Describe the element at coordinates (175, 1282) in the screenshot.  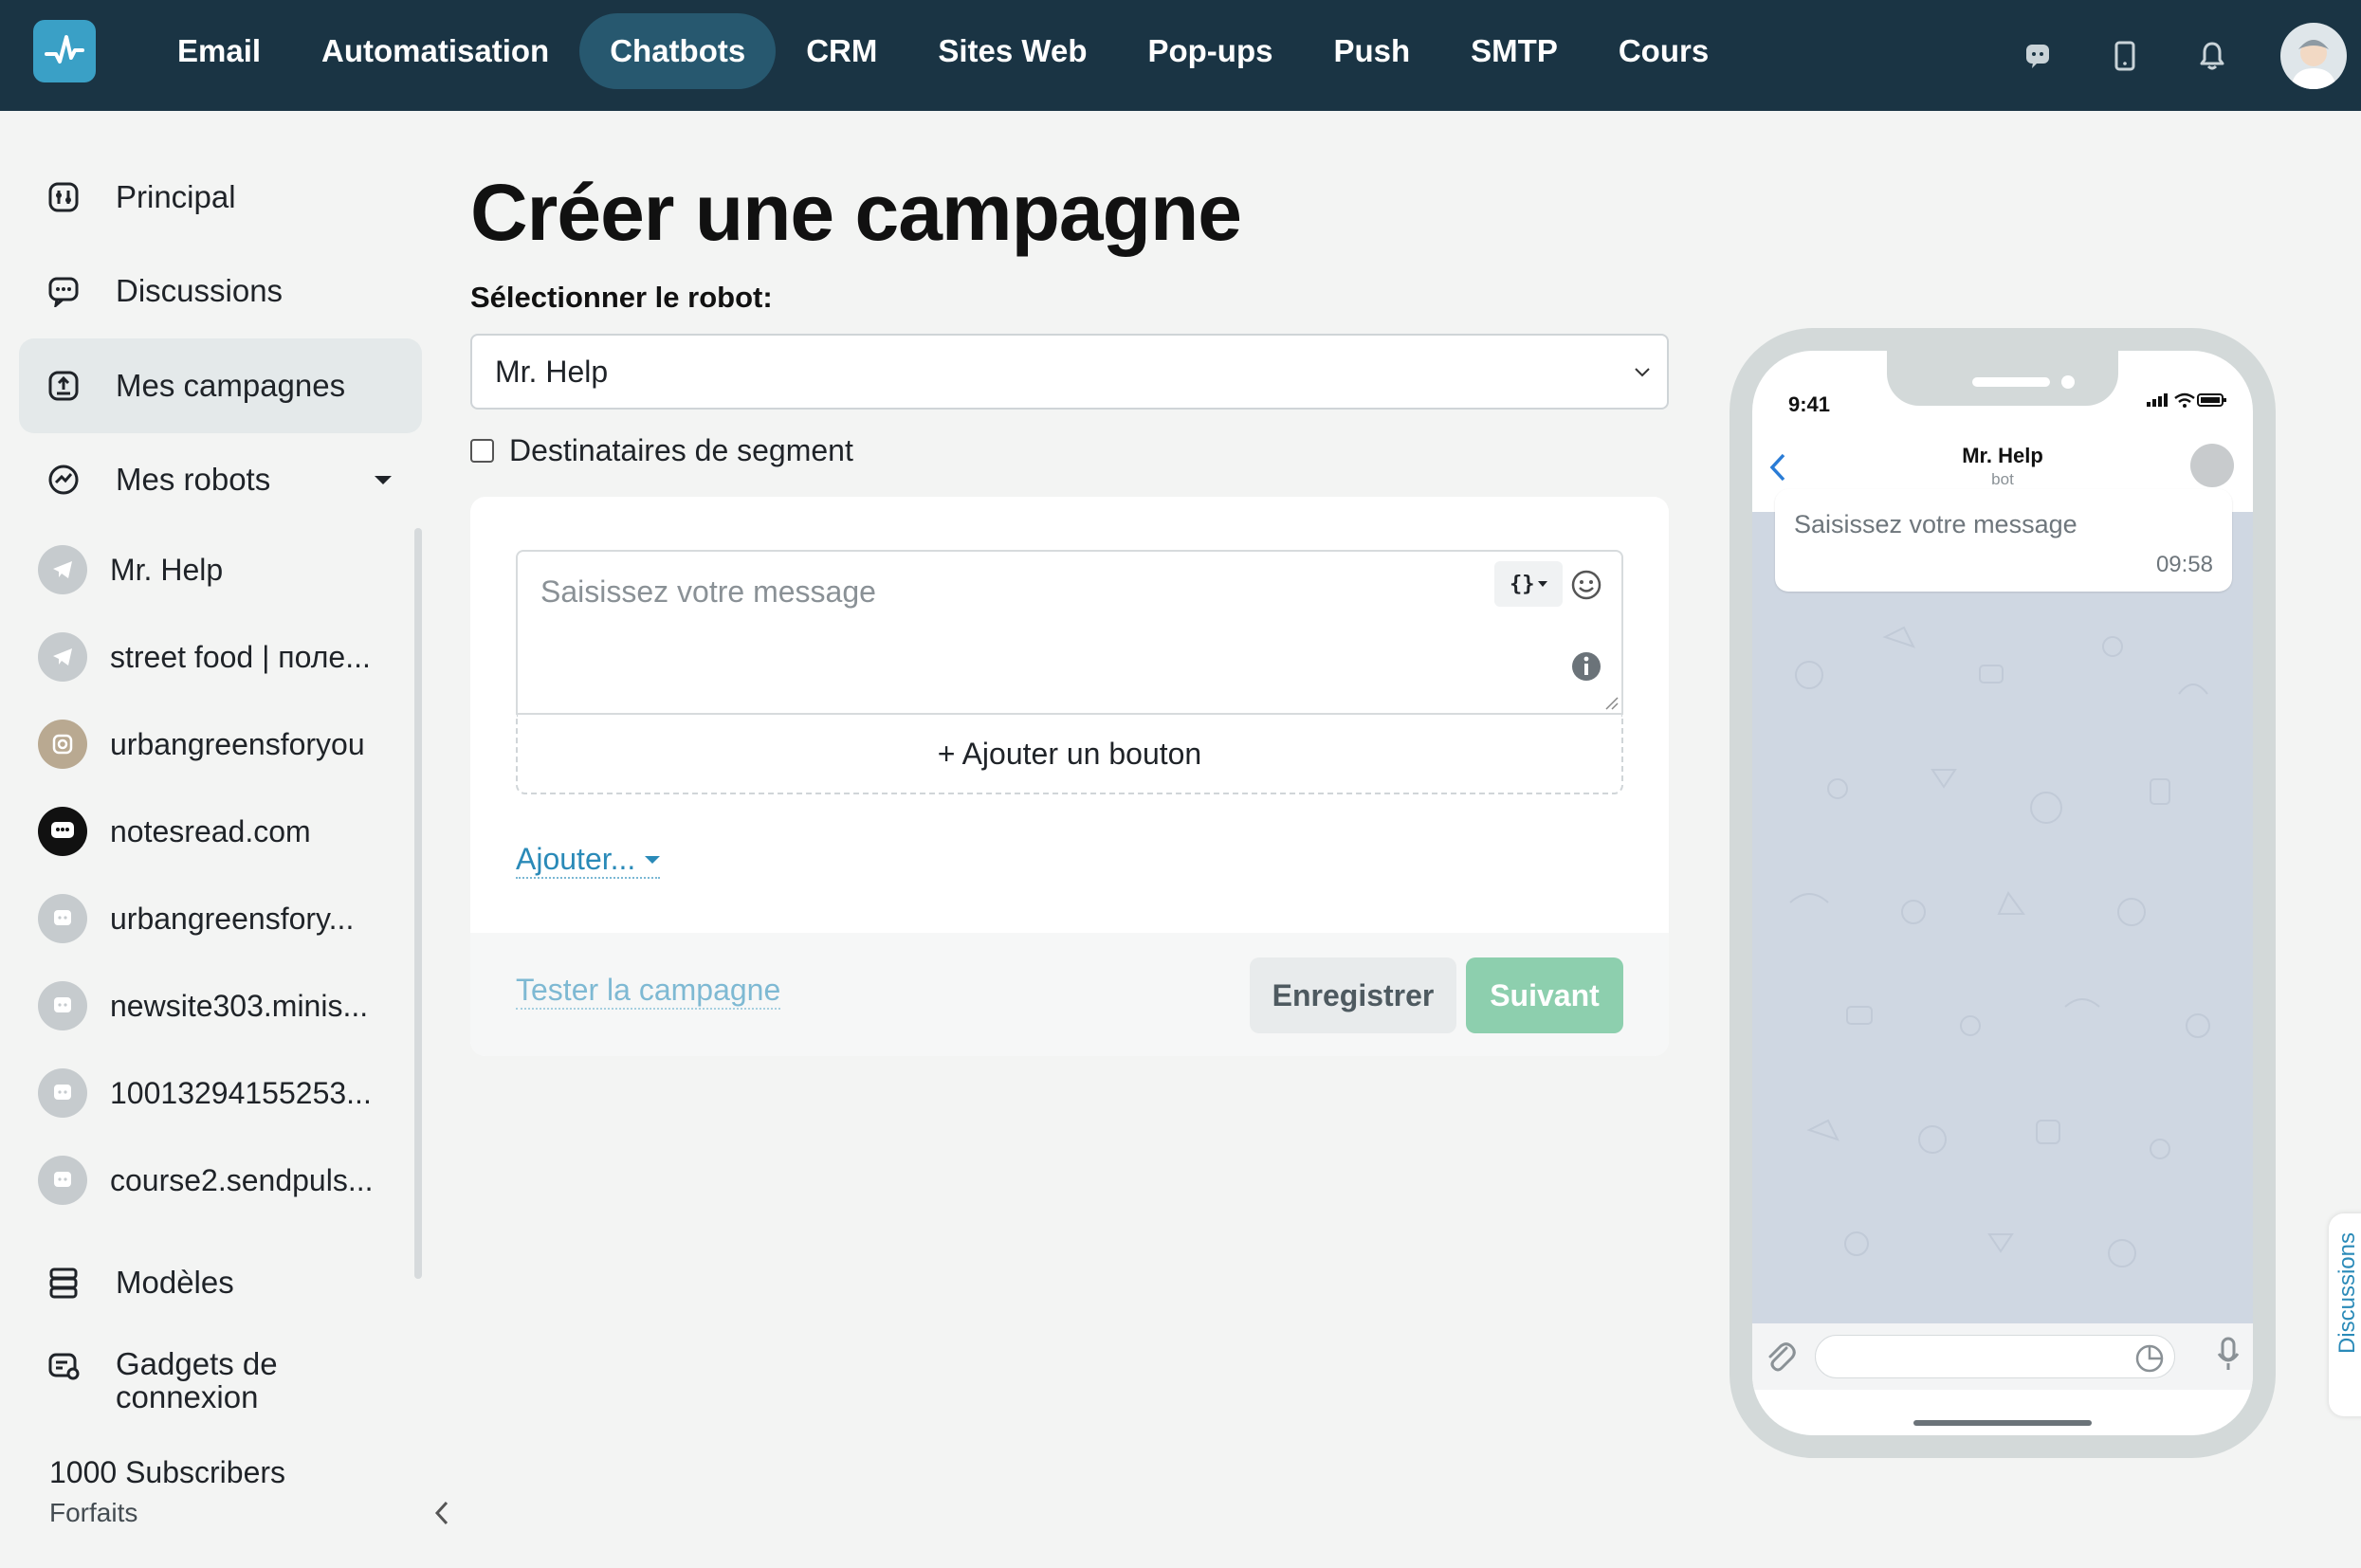
I see `sidebar-item-label: Modèles` at that location.